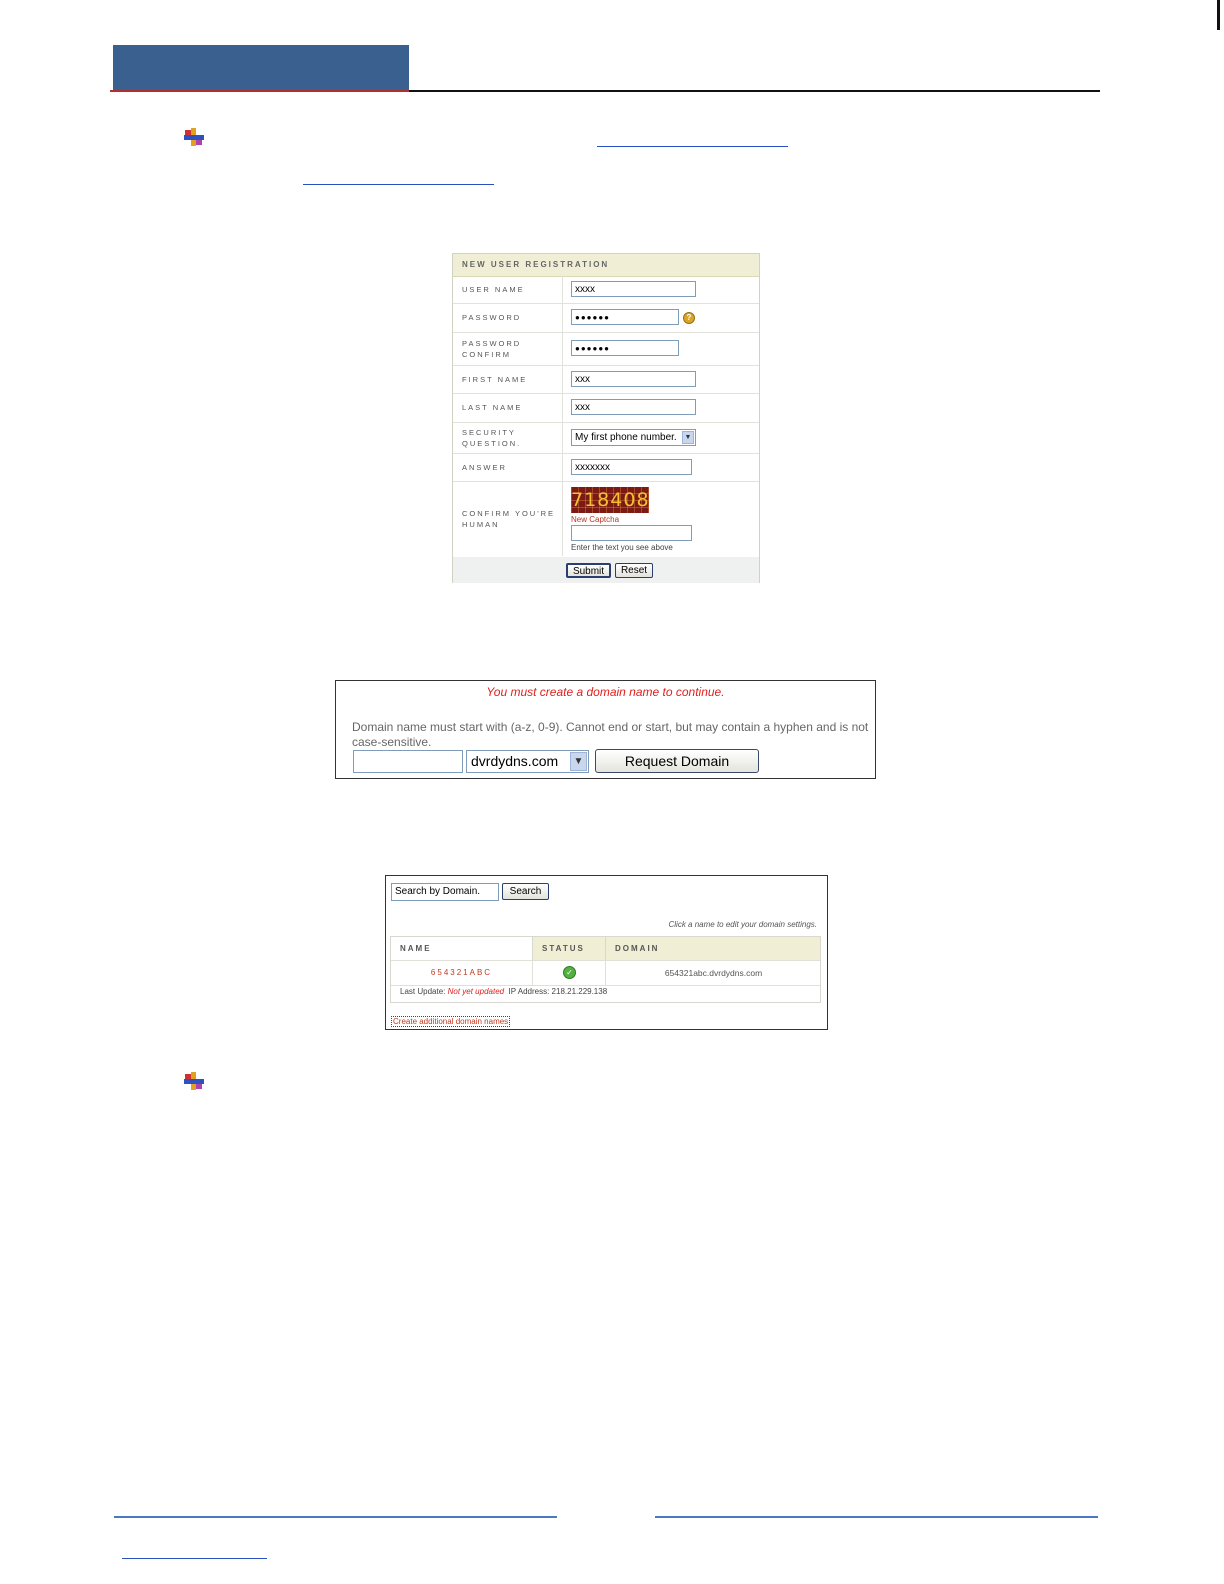 The image size is (1224, 1584). Describe the element at coordinates (625, 348) in the screenshot. I see `password-confirm-input: ●●●●●●` at that location.